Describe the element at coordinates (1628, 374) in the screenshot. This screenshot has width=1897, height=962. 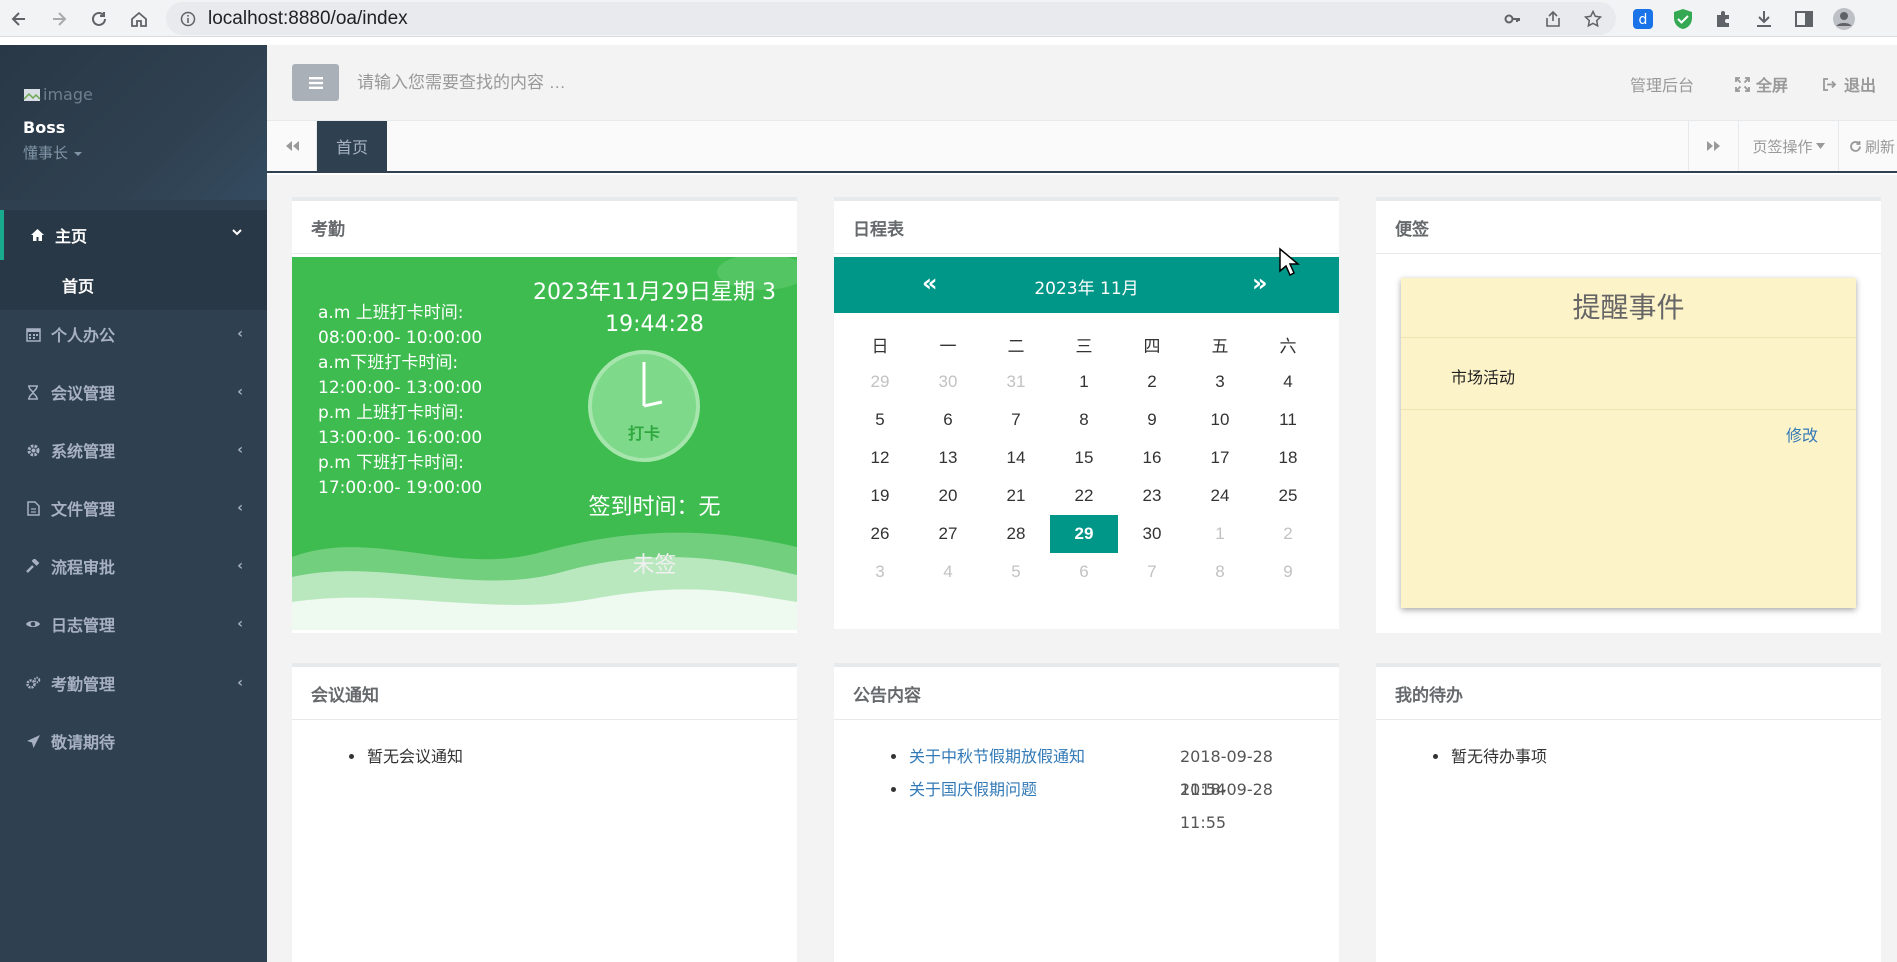
I see `note-content: 市场活动` at that location.